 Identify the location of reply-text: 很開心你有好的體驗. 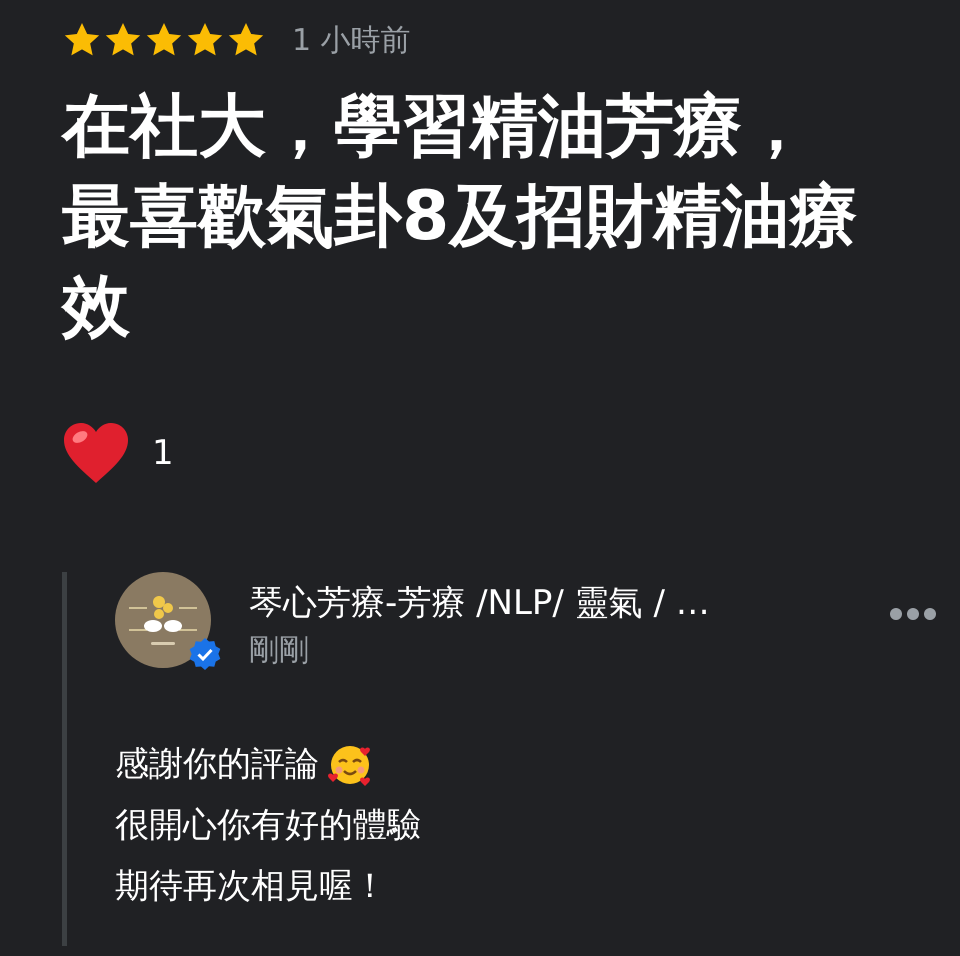
(268, 825).